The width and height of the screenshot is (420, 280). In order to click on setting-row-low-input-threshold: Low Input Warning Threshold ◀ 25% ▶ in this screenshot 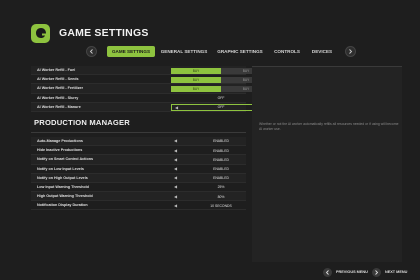, I will do `click(149, 188)`.